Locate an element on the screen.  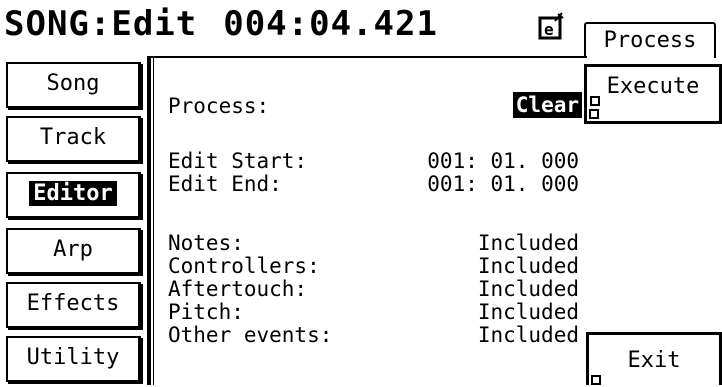
sidebar-item-effects: Effects is located at coordinates (73, 305).